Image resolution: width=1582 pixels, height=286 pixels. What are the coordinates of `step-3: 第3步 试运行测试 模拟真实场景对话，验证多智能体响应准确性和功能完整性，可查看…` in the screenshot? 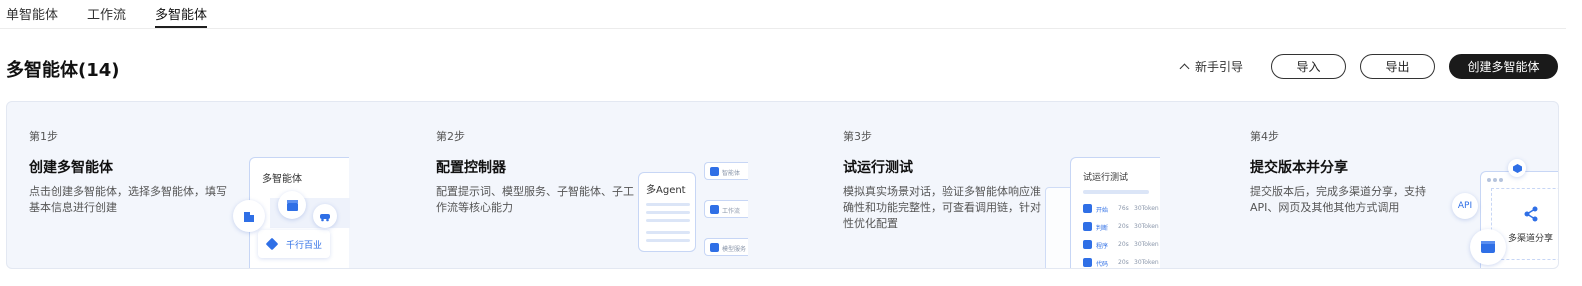 It's located at (1003, 185).